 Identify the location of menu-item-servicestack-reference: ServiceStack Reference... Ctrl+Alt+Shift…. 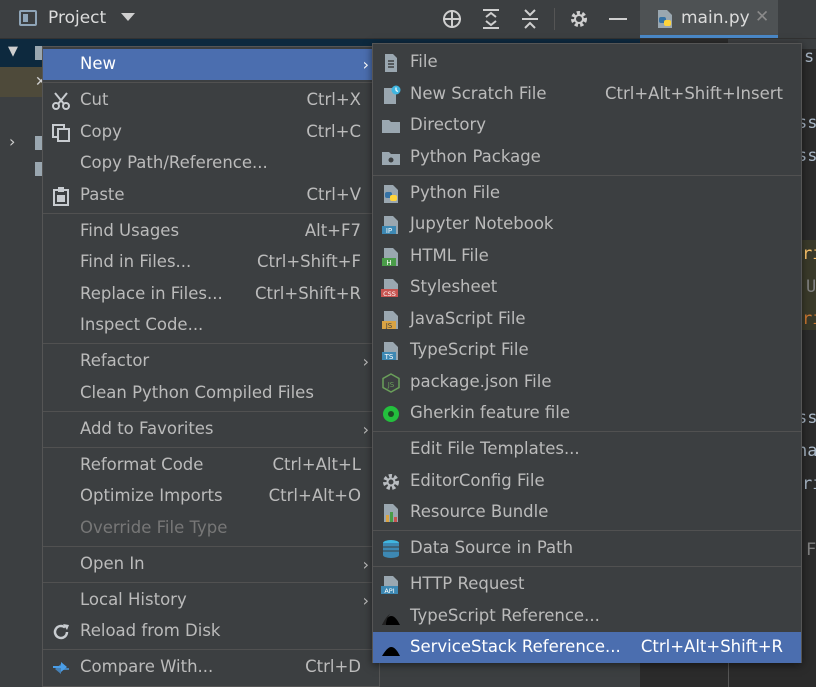
(587, 647).